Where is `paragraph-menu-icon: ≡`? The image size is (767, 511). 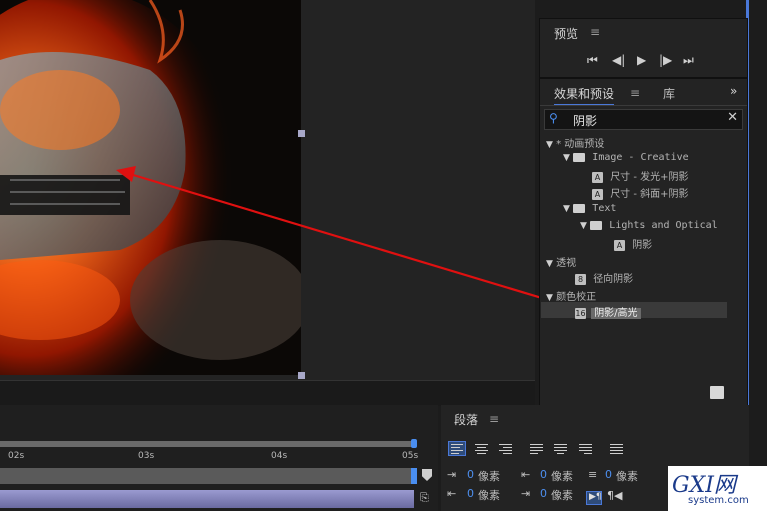
paragraph-menu-icon: ≡ is located at coordinates (494, 419).